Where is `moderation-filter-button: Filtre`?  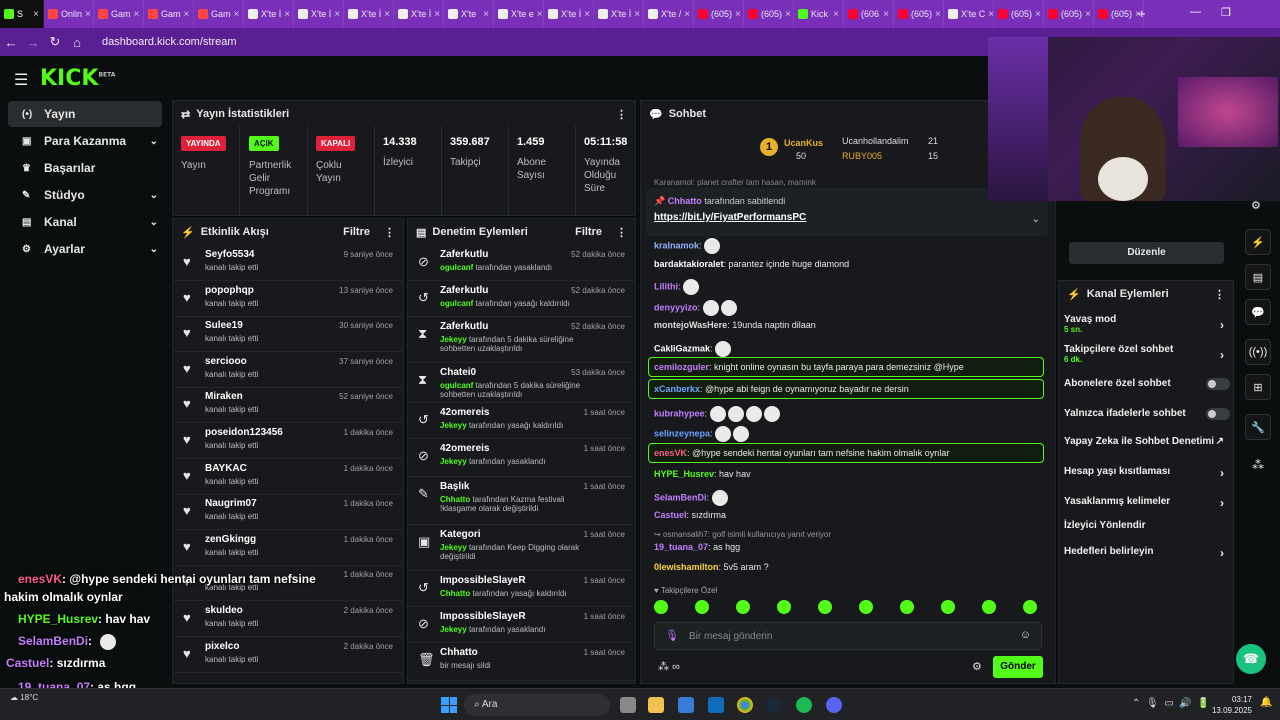 moderation-filter-button: Filtre is located at coordinates (588, 232).